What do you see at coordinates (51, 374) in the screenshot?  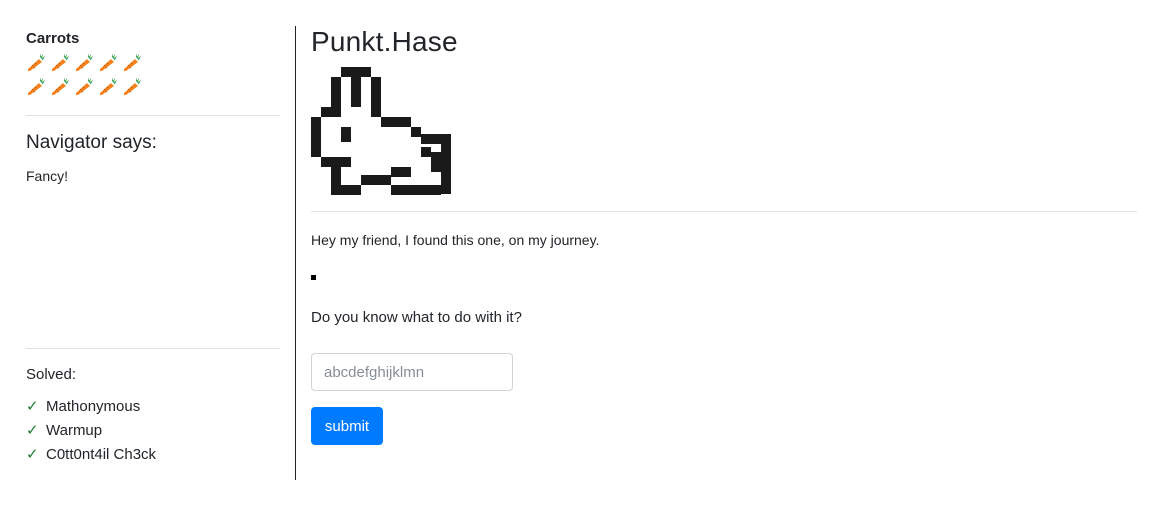 I see `solved-title: Solved:` at bounding box center [51, 374].